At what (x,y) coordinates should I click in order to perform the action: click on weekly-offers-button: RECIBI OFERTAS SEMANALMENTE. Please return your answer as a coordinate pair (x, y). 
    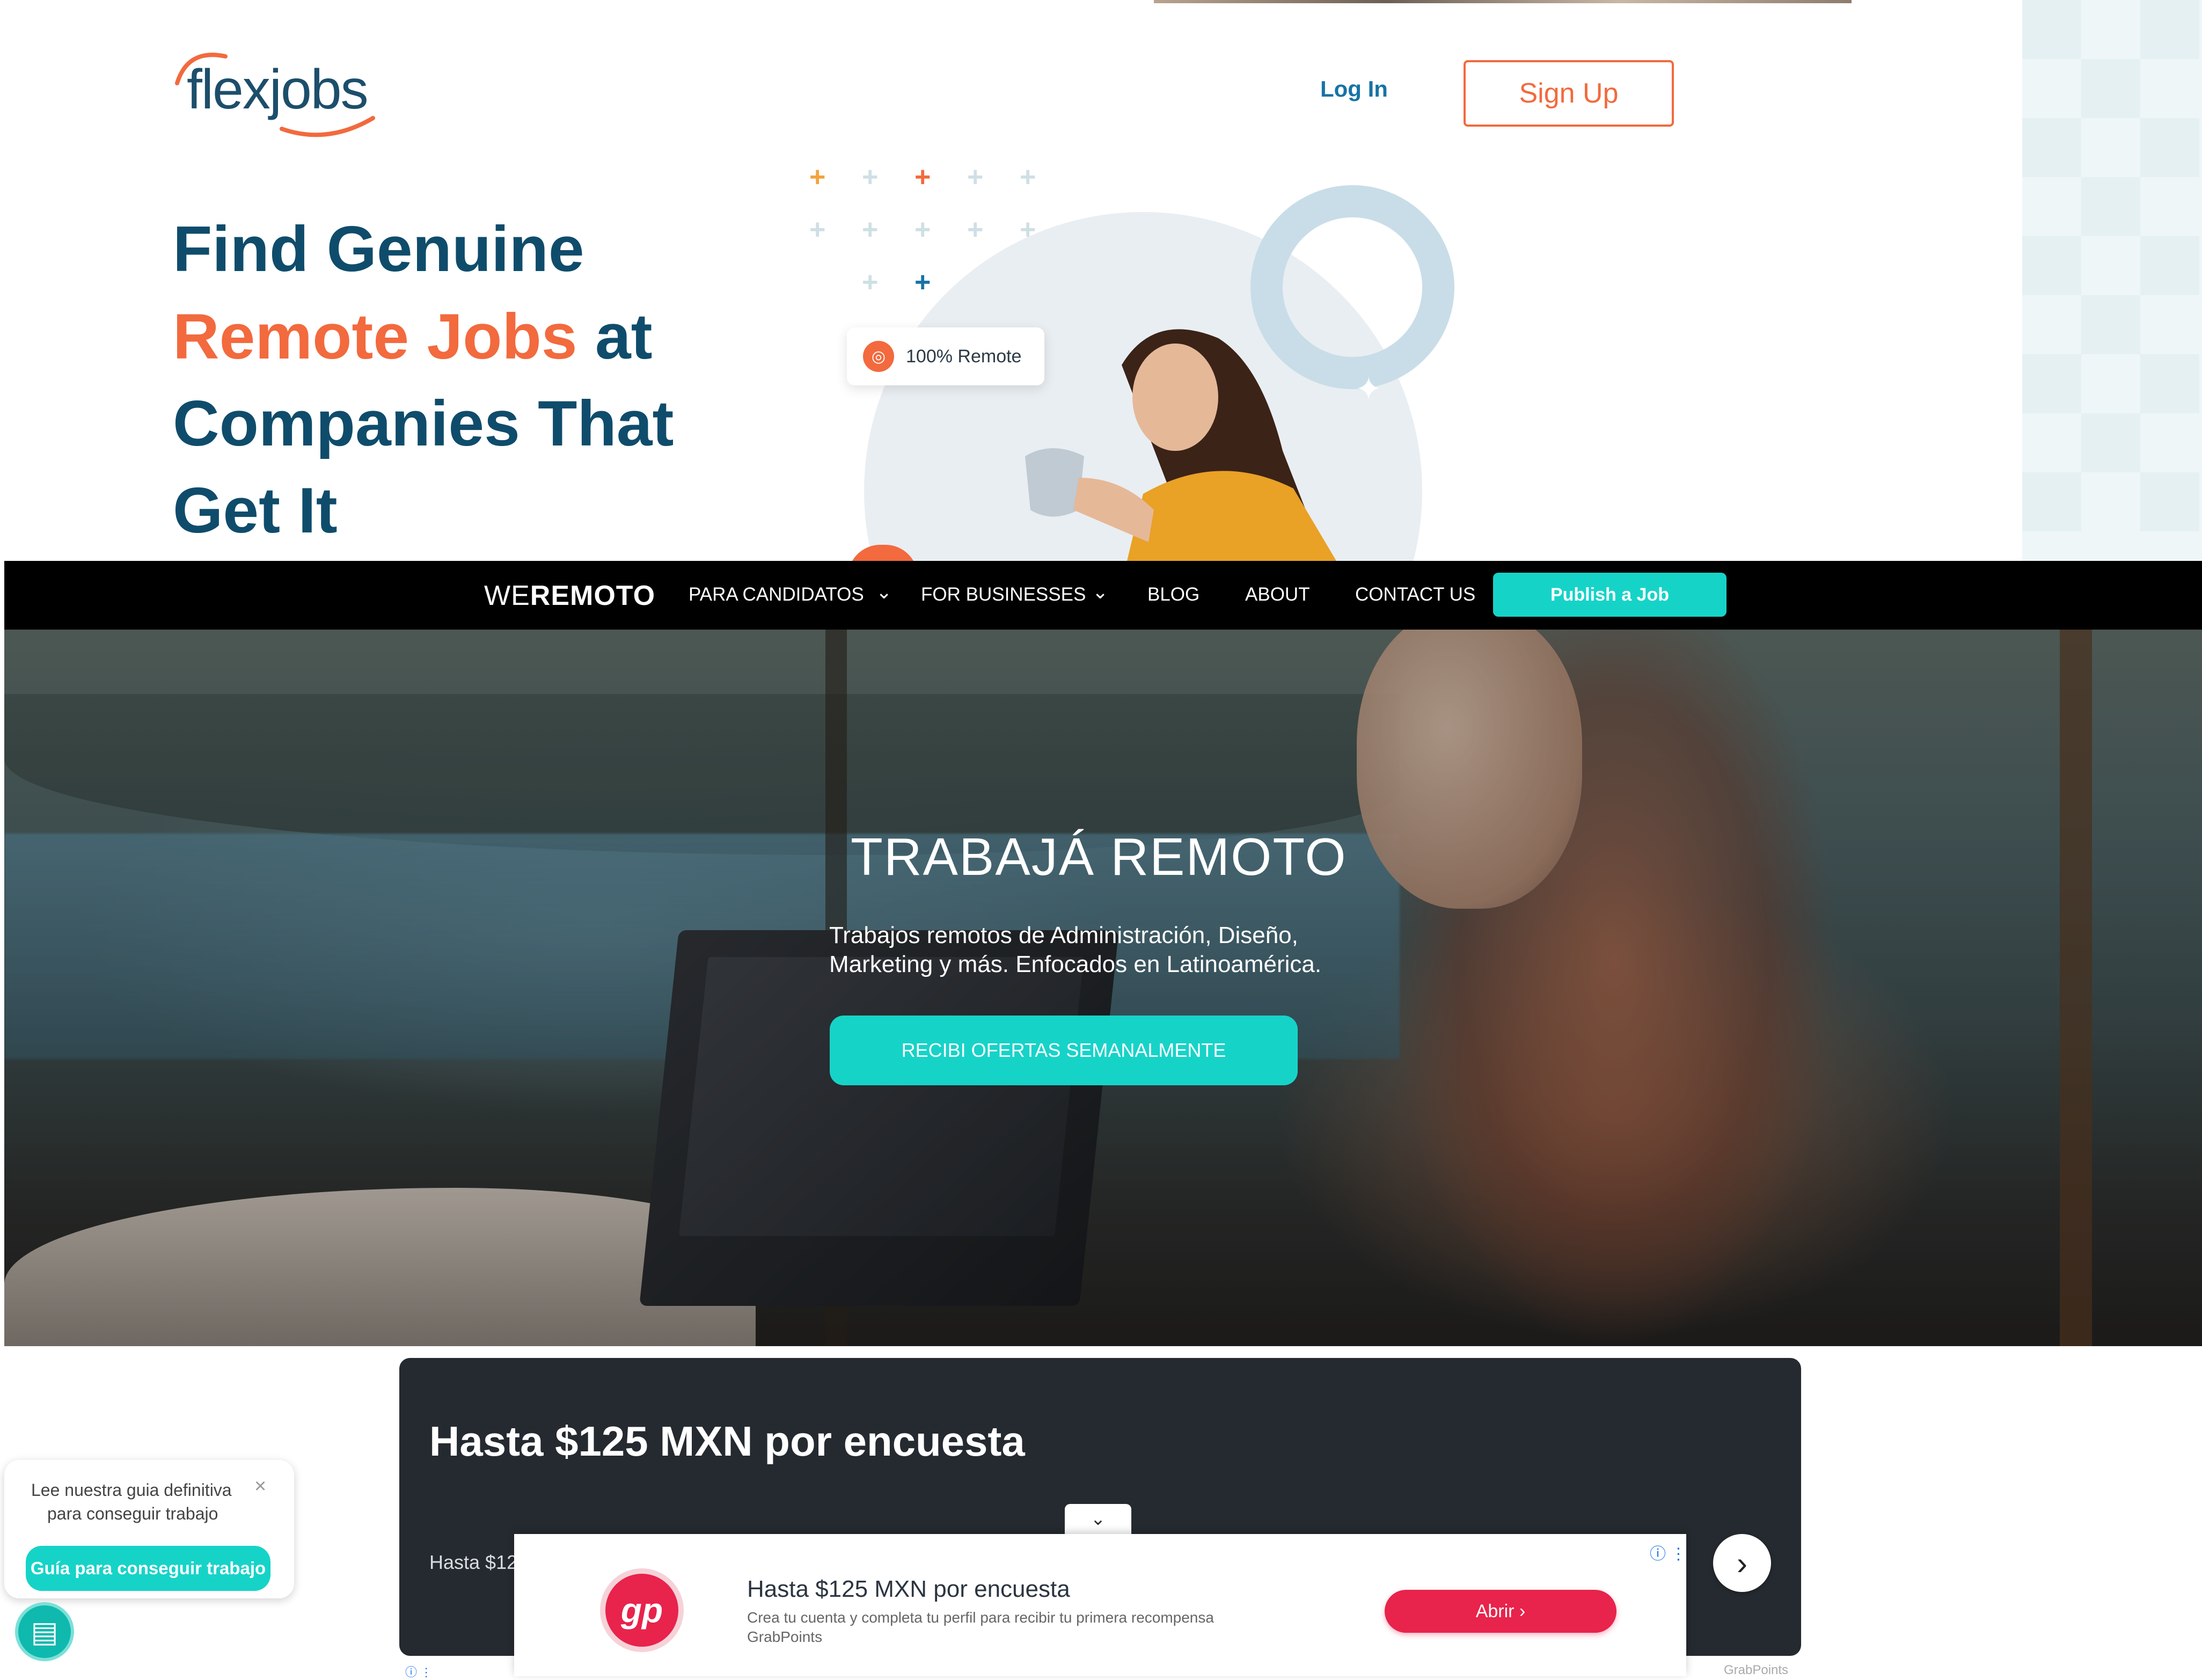
    Looking at the image, I should click on (1064, 1050).